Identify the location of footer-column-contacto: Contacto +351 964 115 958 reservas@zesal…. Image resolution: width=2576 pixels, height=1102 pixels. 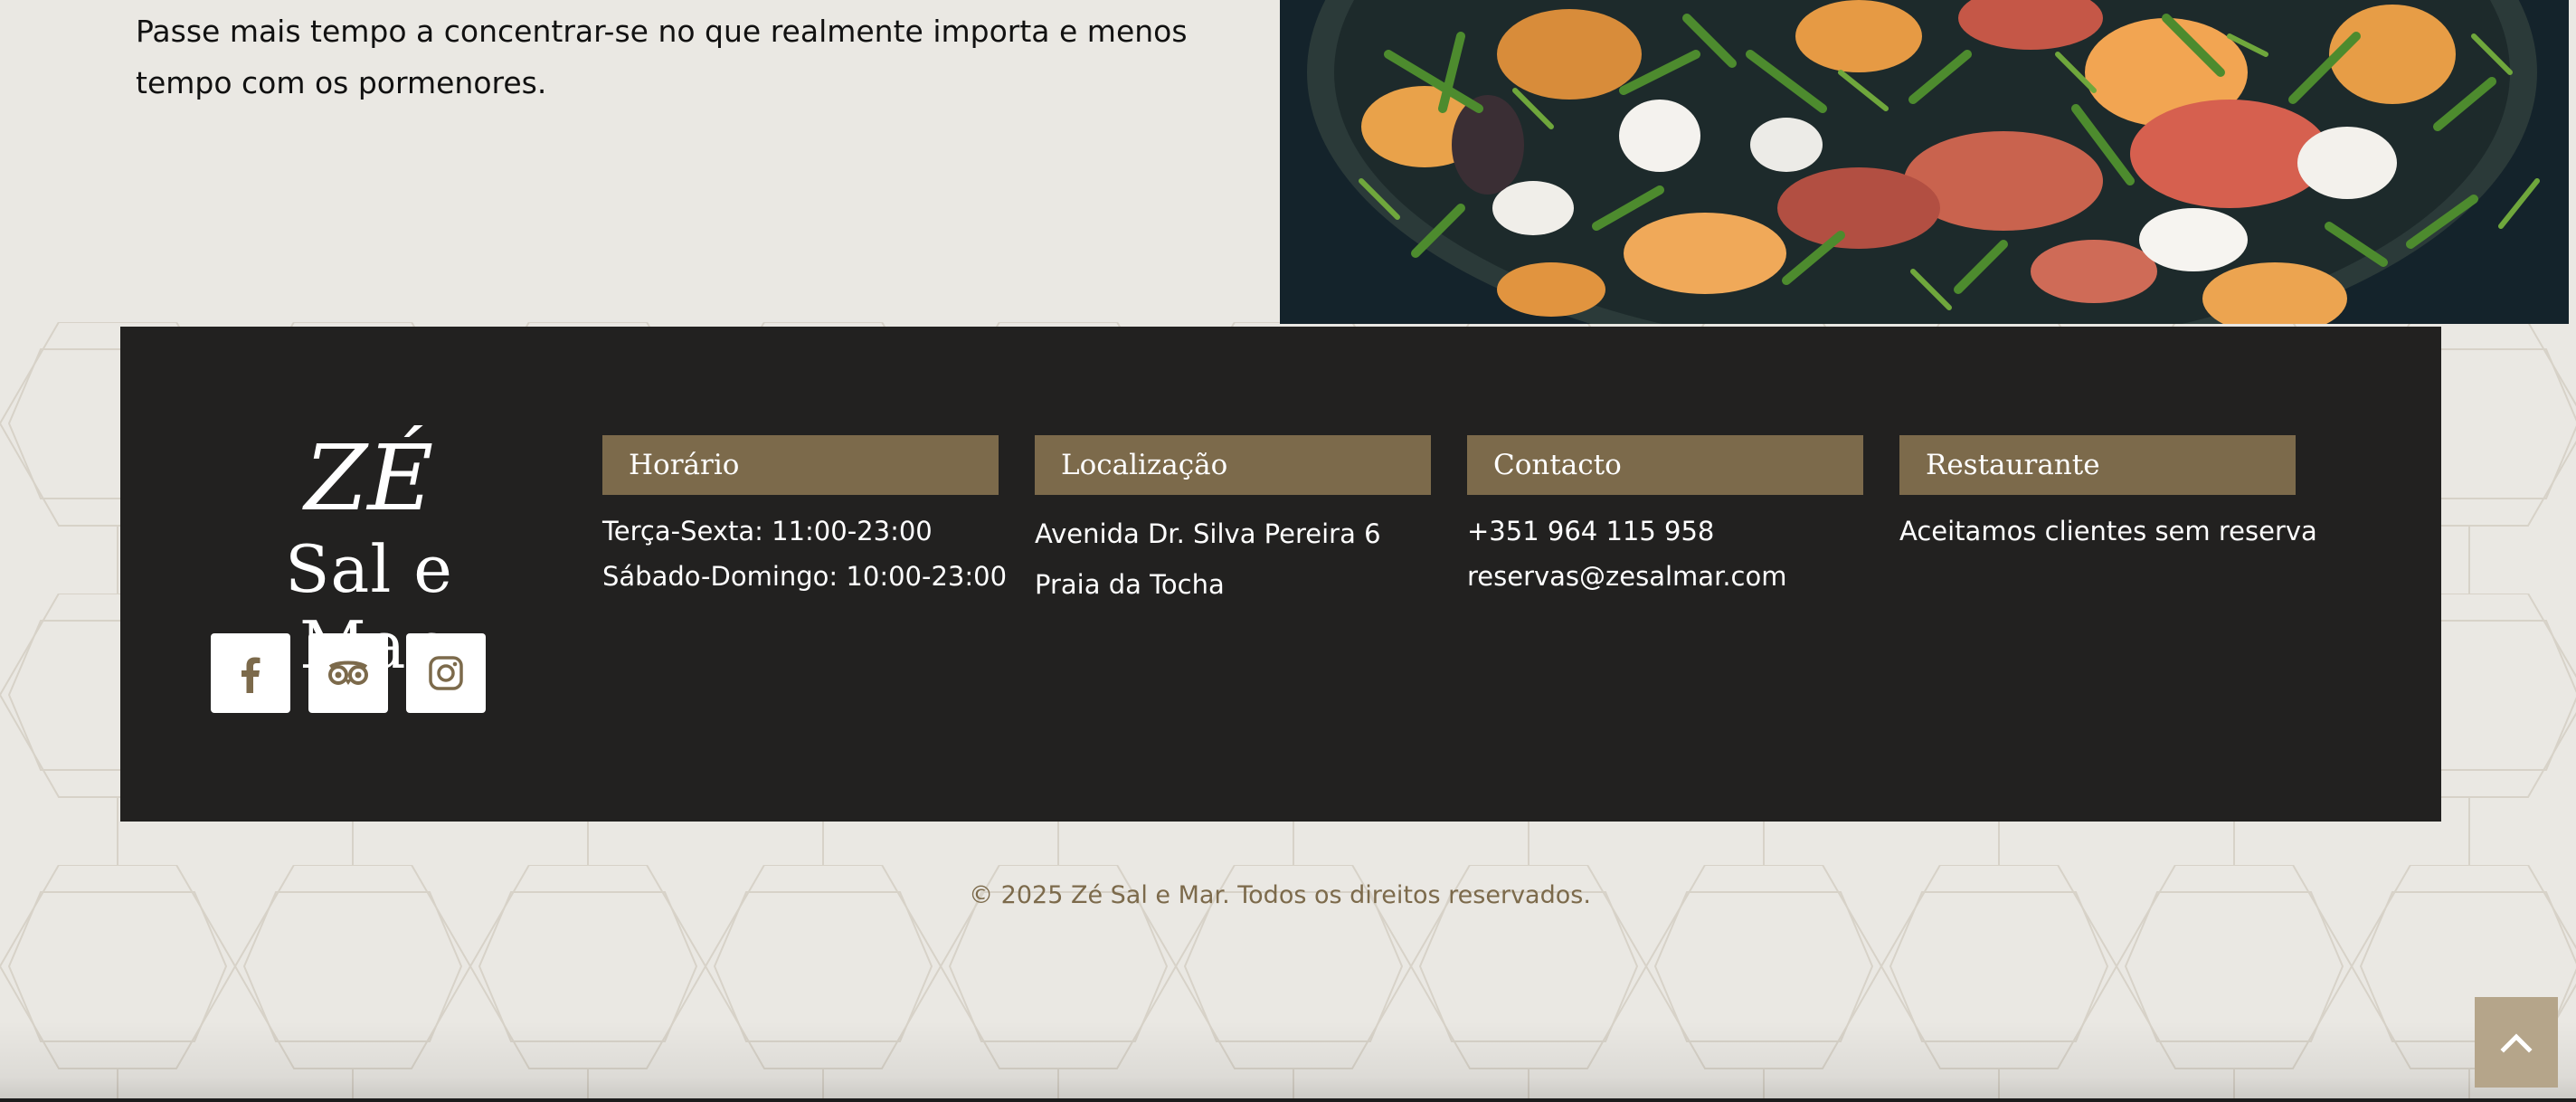
(1665, 517).